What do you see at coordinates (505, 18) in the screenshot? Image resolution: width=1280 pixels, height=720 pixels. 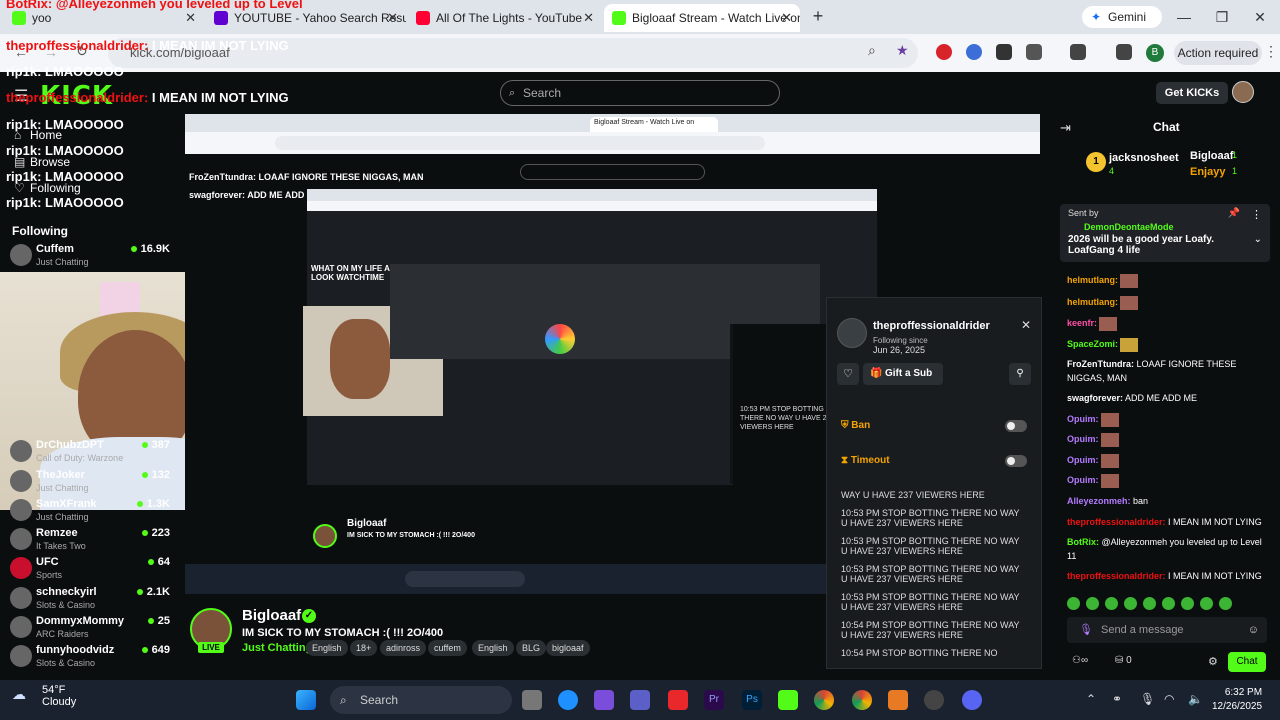 I see `tab-youtube: All Of The Lights - YouTube ✕` at bounding box center [505, 18].